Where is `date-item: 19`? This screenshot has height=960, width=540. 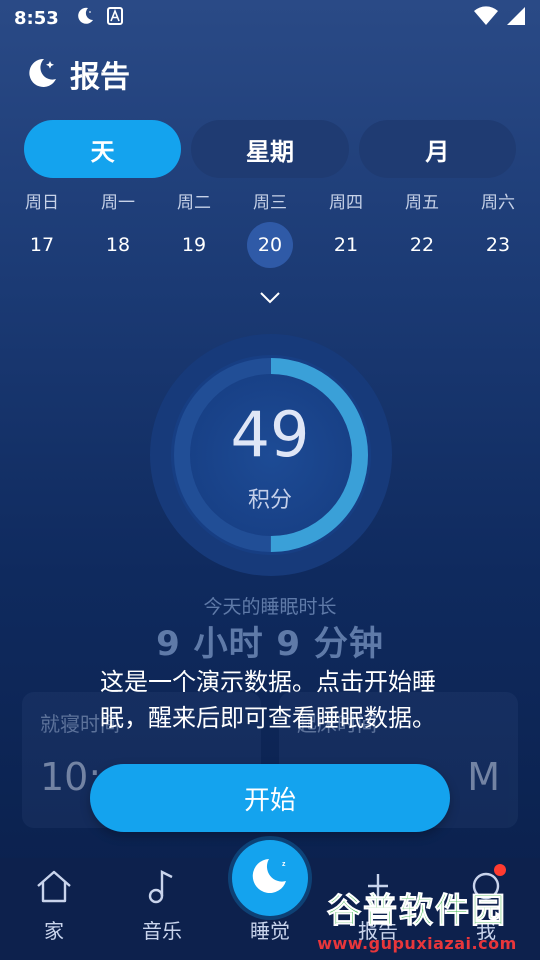 date-item: 19 is located at coordinates (194, 245).